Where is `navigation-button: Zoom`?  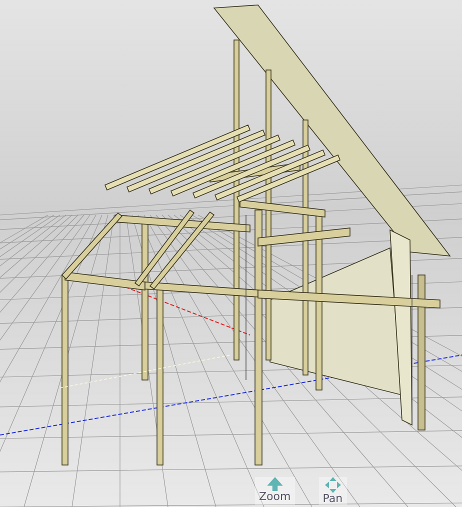
navigation-button: Zoom is located at coordinates (275, 491).